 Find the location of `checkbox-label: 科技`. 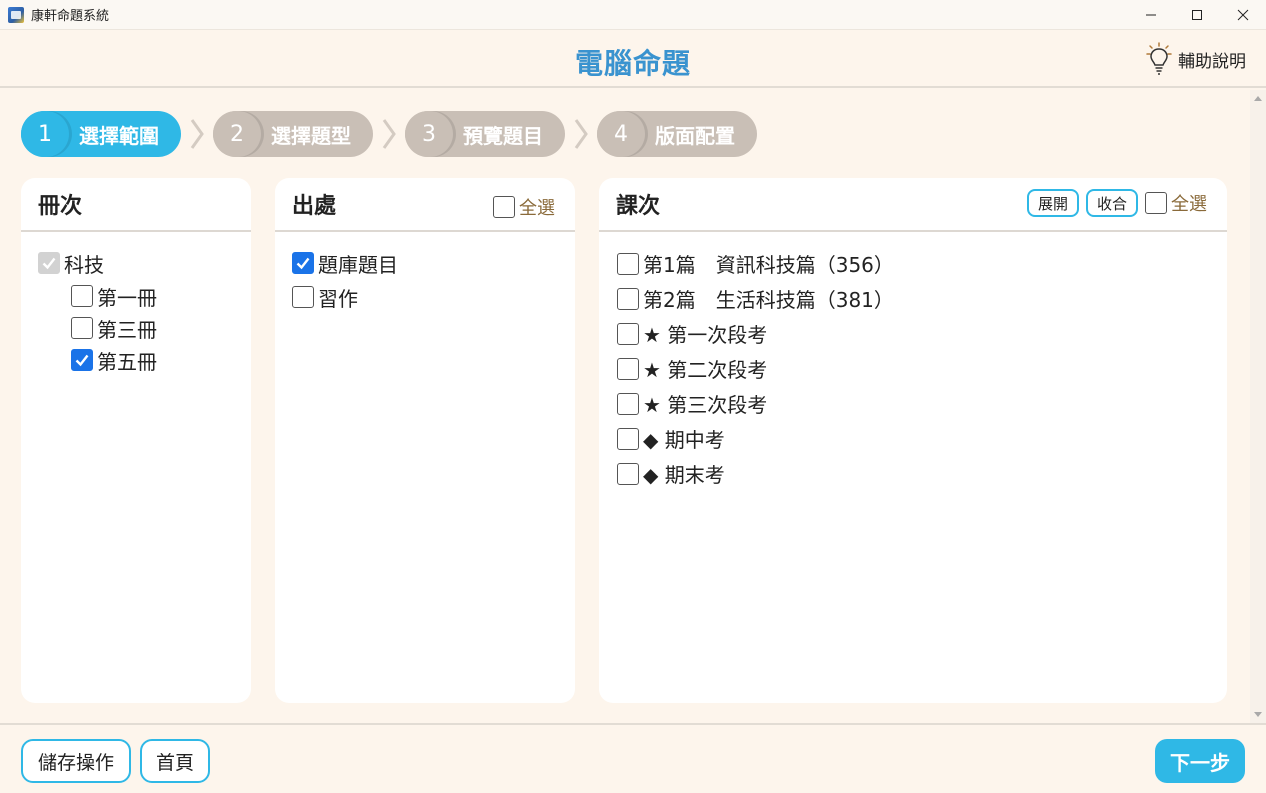

checkbox-label: 科技 is located at coordinates (84, 264).